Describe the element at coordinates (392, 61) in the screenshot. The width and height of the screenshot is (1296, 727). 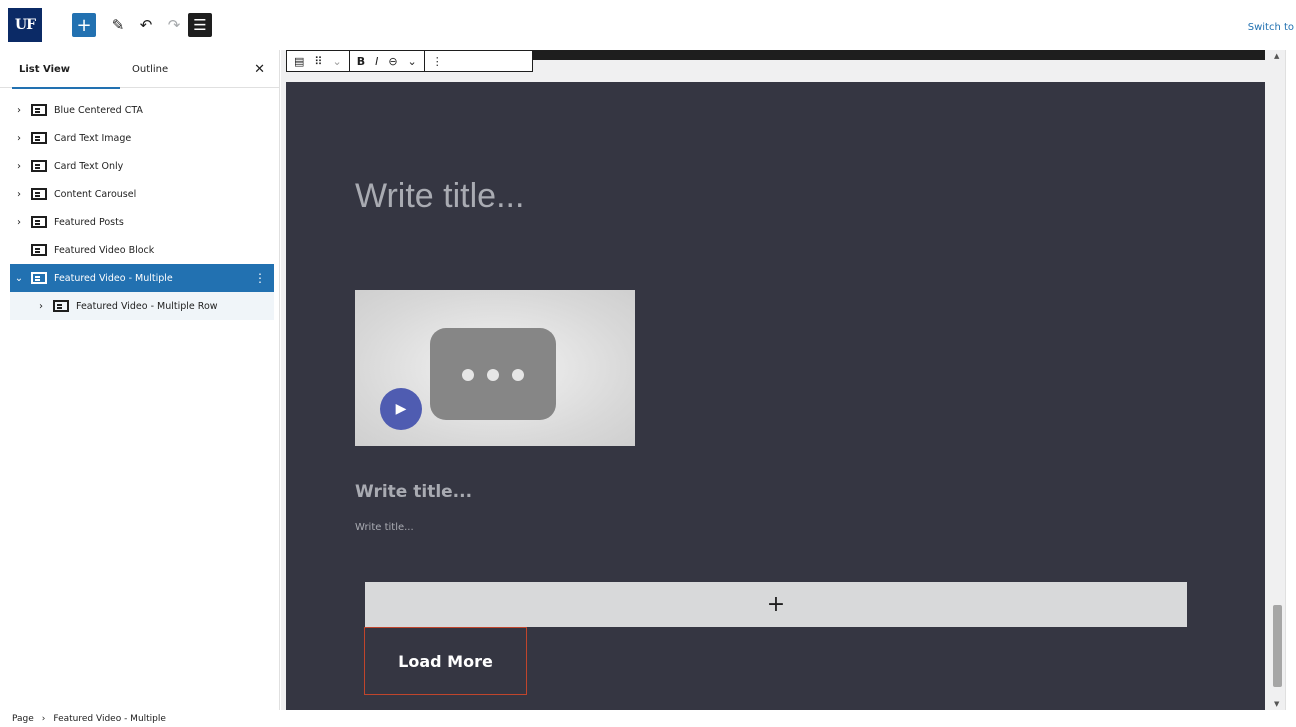
I see `link-icon: ⊖` at that location.